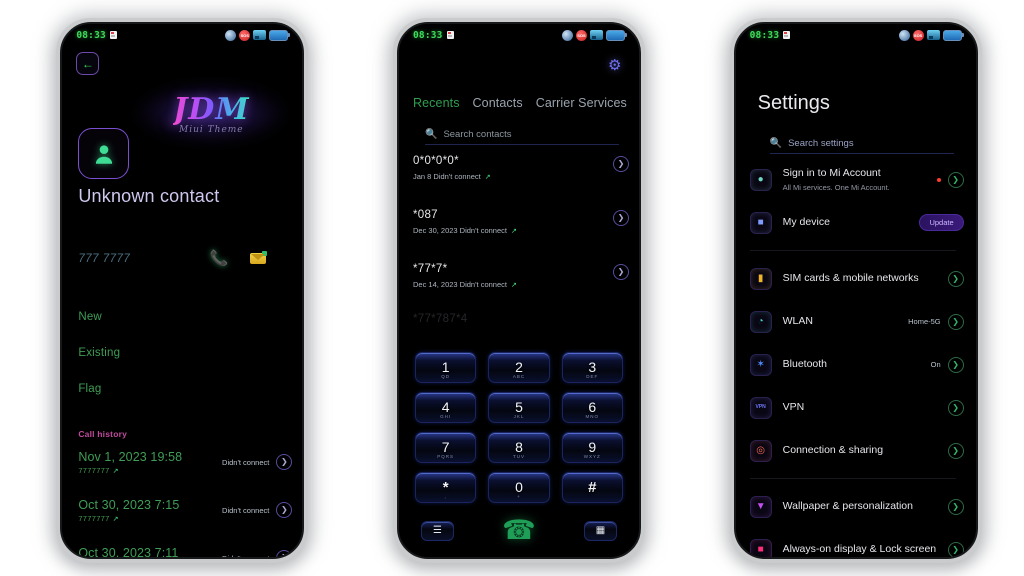 The width and height of the screenshot is (1024, 576). I want to click on phone-handset-icon: ☎, so click(519, 530).